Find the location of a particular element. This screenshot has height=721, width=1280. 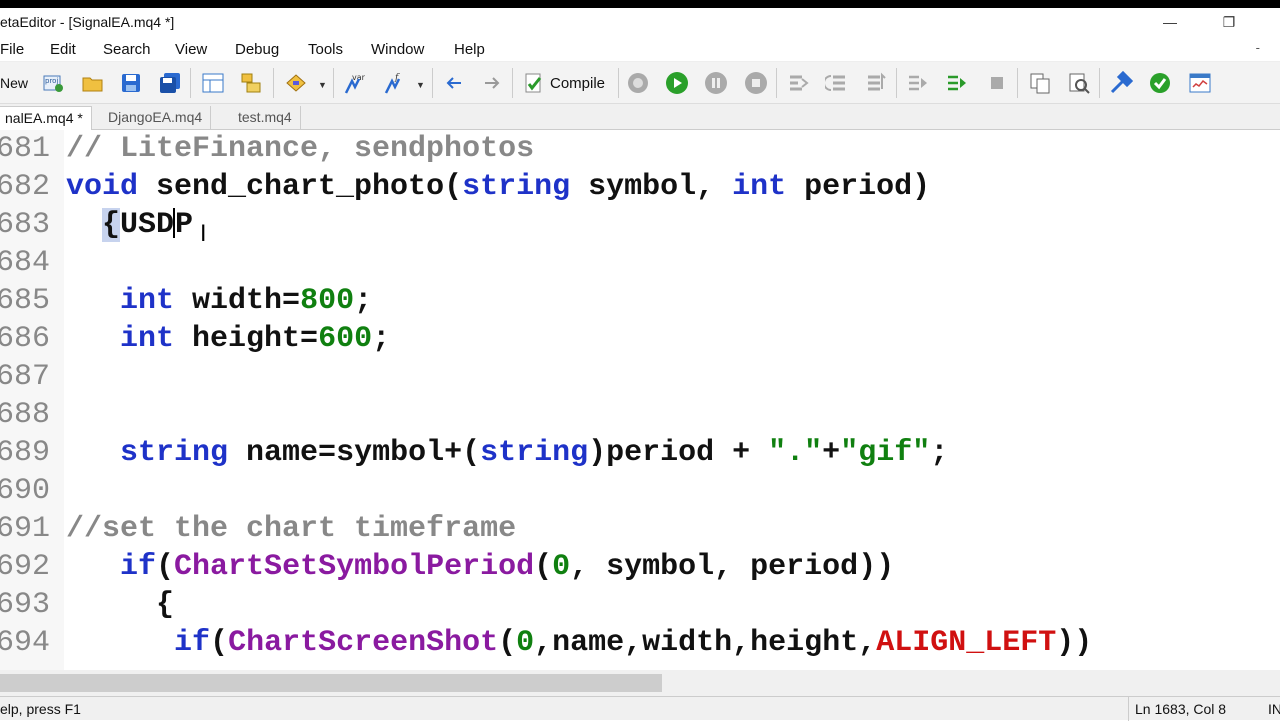

code-token: P is located at coordinates (184, 225).